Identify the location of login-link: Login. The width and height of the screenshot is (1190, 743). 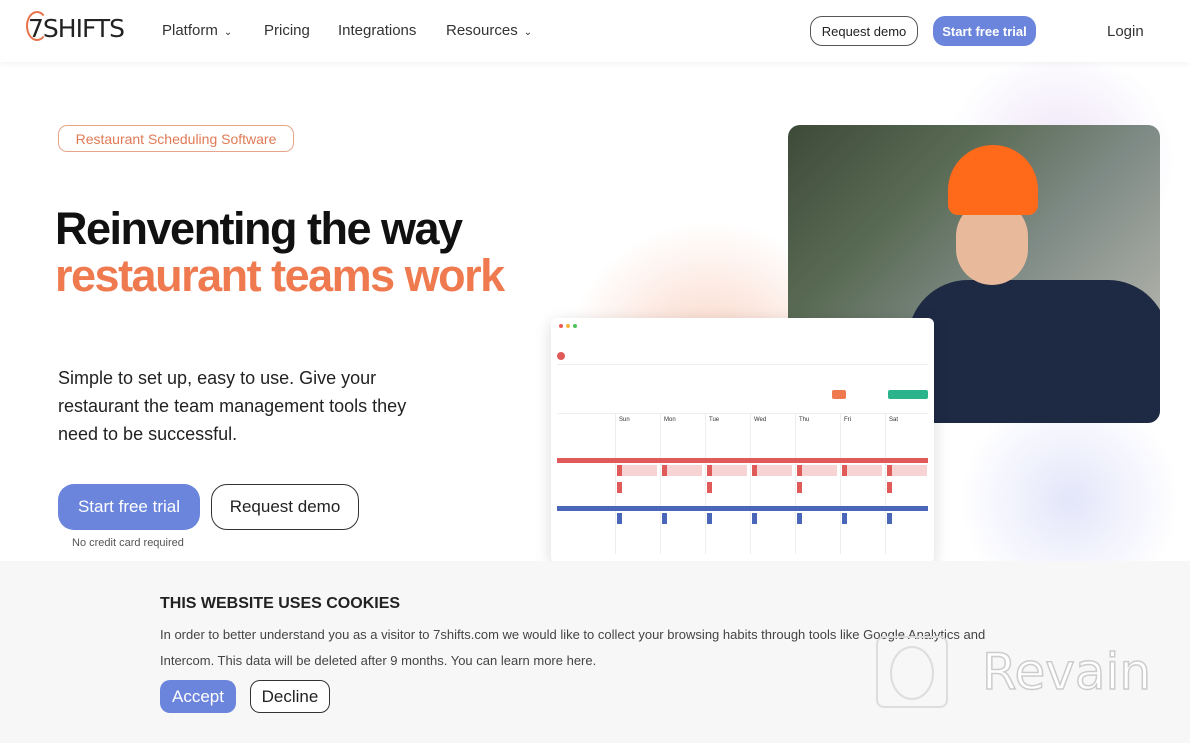
(1125, 31).